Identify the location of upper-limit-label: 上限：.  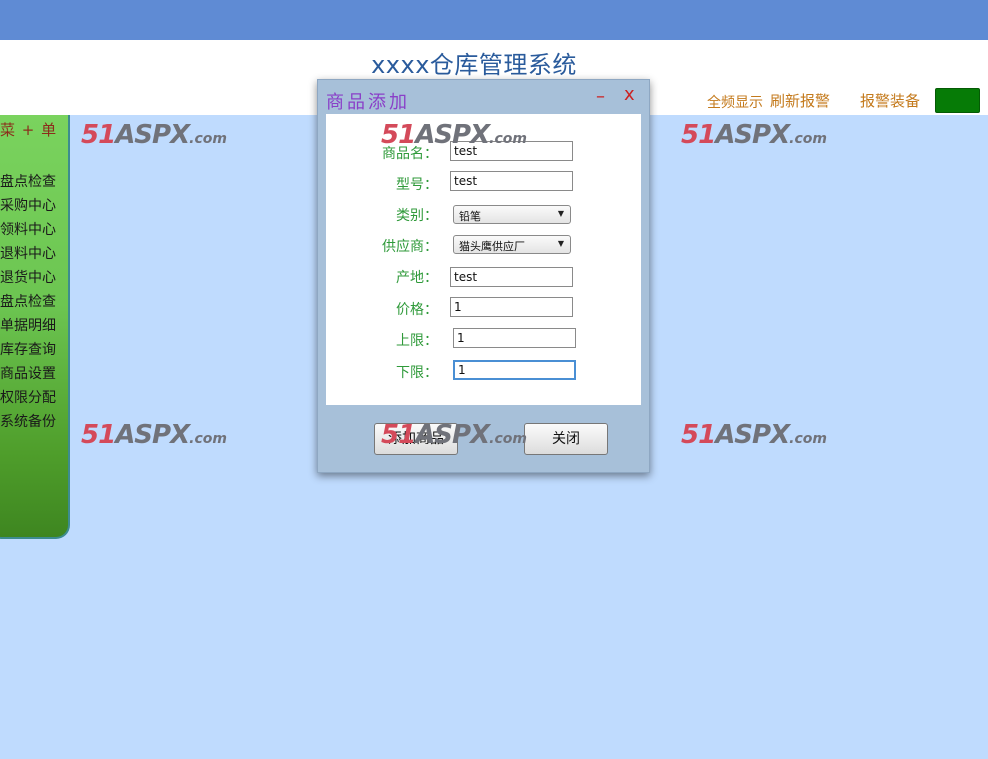
(417, 341).